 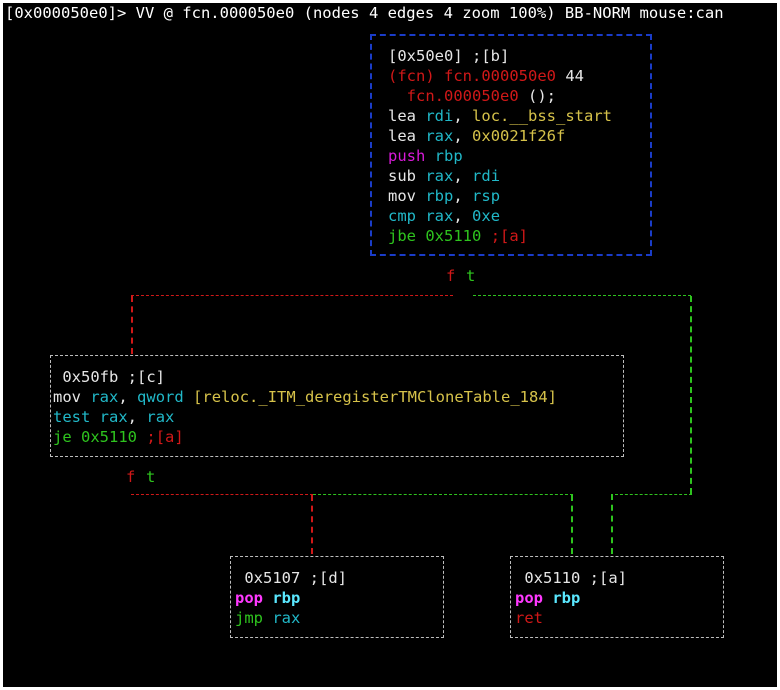 What do you see at coordinates (486, 76) in the screenshot?
I see `function-header: (fcn) fcn.000050e0 44` at bounding box center [486, 76].